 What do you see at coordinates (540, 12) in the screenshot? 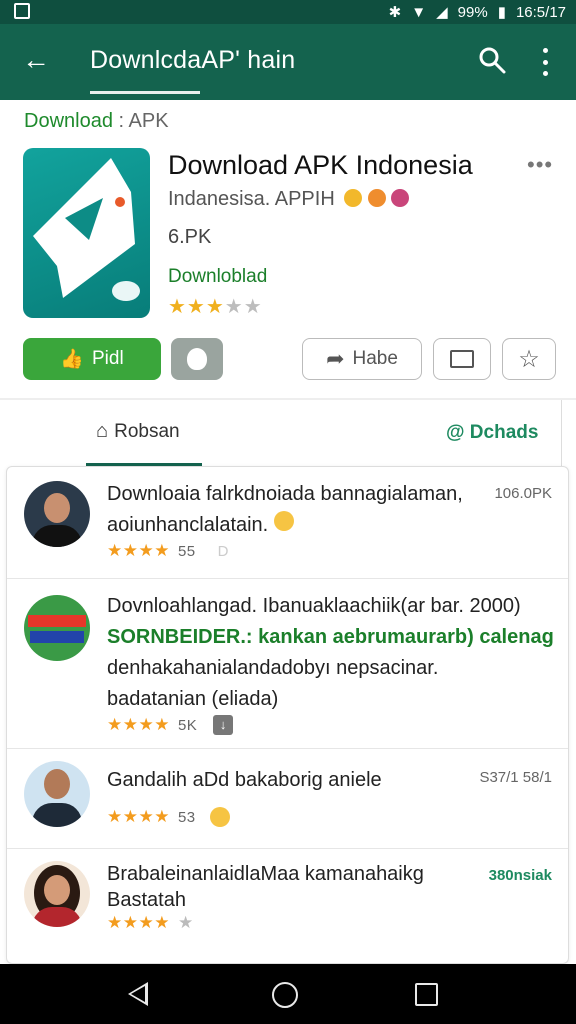
I see `clock: 16:5/17` at bounding box center [540, 12].